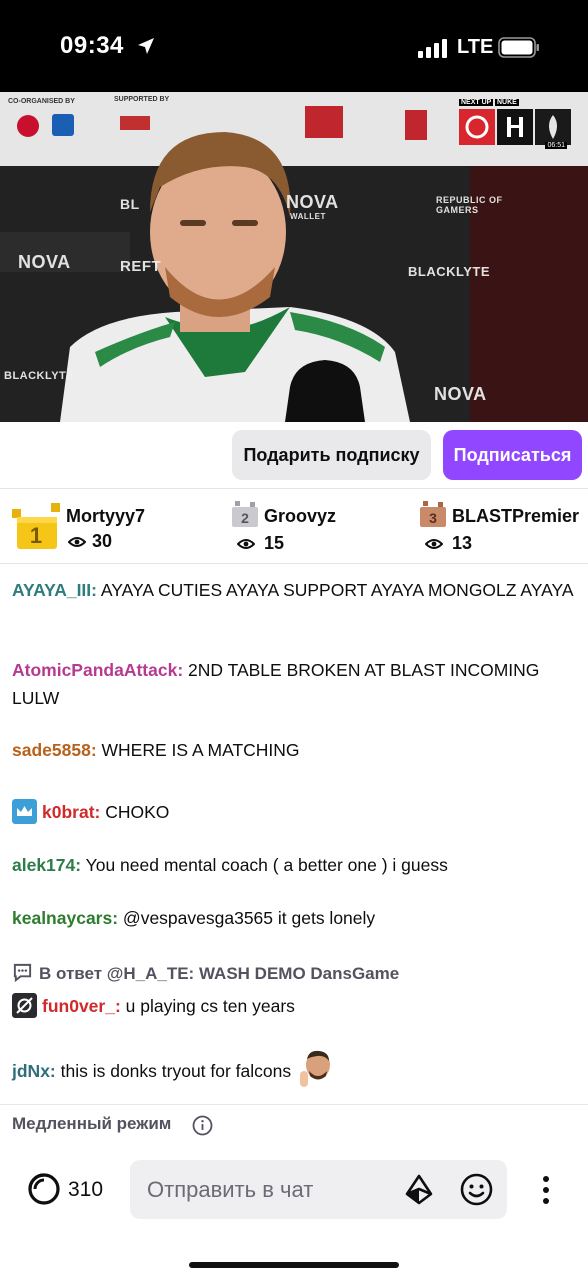 The width and height of the screenshot is (588, 1280). What do you see at coordinates (207, 1006) in the screenshot?
I see `chat-text: u playing cs ten years` at bounding box center [207, 1006].